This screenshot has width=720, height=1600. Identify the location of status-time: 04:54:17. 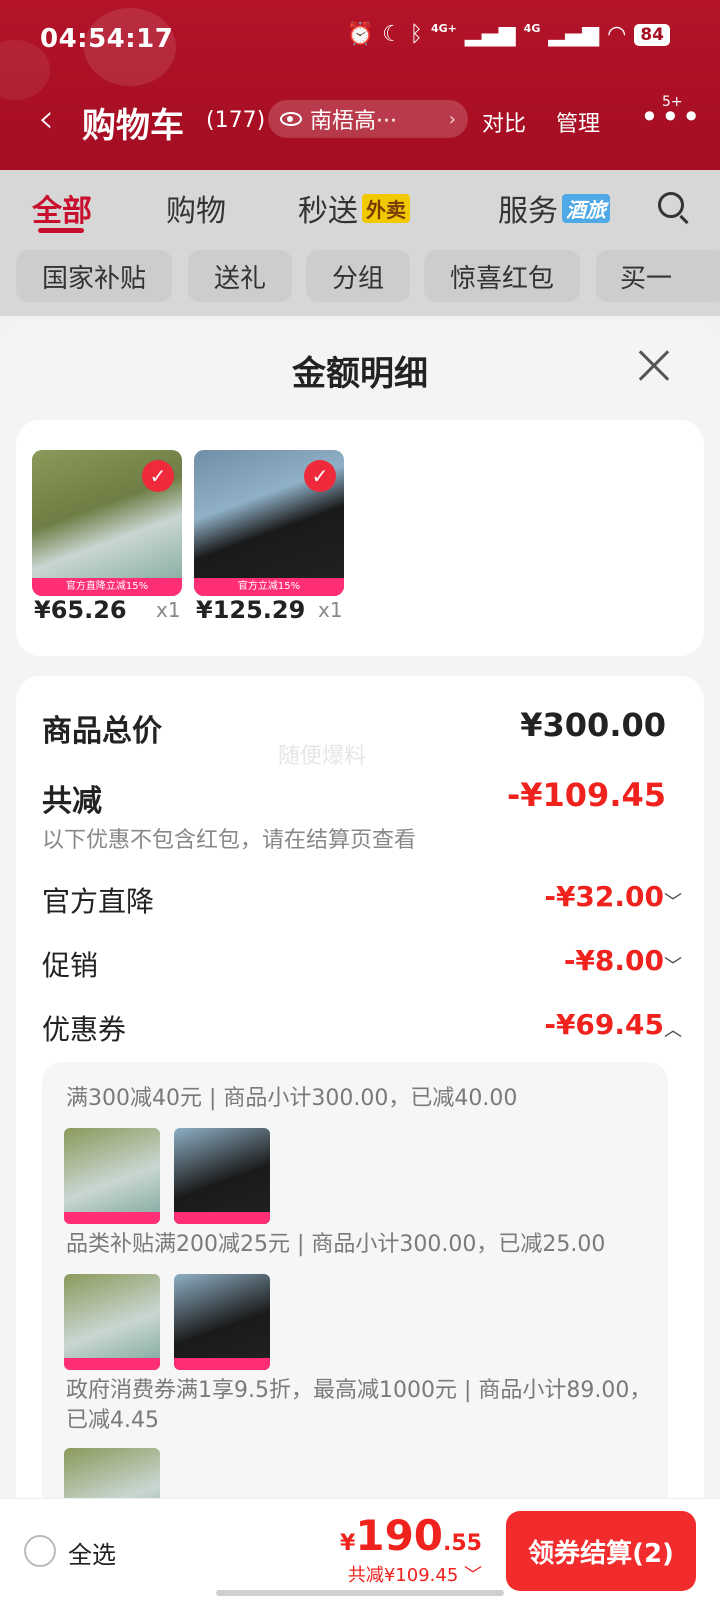
(107, 39).